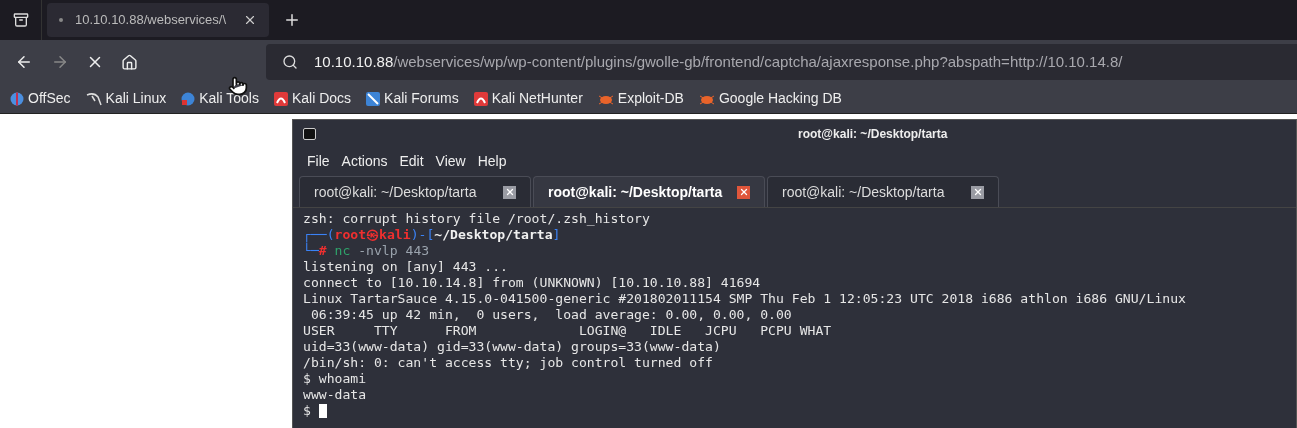 The height and width of the screenshot is (428, 1297). What do you see at coordinates (532, 283) in the screenshot?
I see `terminal-line: connect to [10.10.14.8] from (UNKNOWN) [10.10.10.88] 41694` at bounding box center [532, 283].